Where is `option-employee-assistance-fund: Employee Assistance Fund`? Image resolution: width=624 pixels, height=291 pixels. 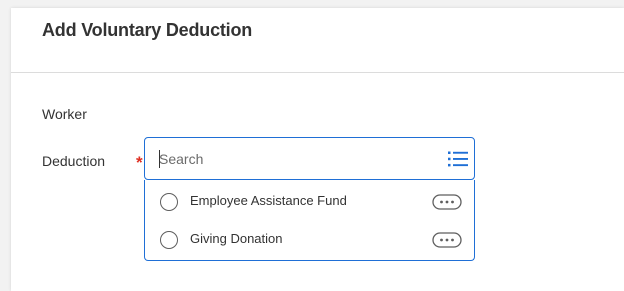 option-employee-assistance-fund: Employee Assistance Fund is located at coordinates (309, 203).